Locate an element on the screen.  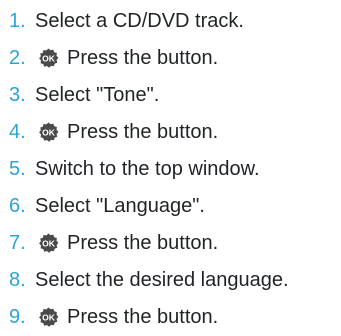
step-1: 1. Select a CD/DVD track. is located at coordinates (122, 21).